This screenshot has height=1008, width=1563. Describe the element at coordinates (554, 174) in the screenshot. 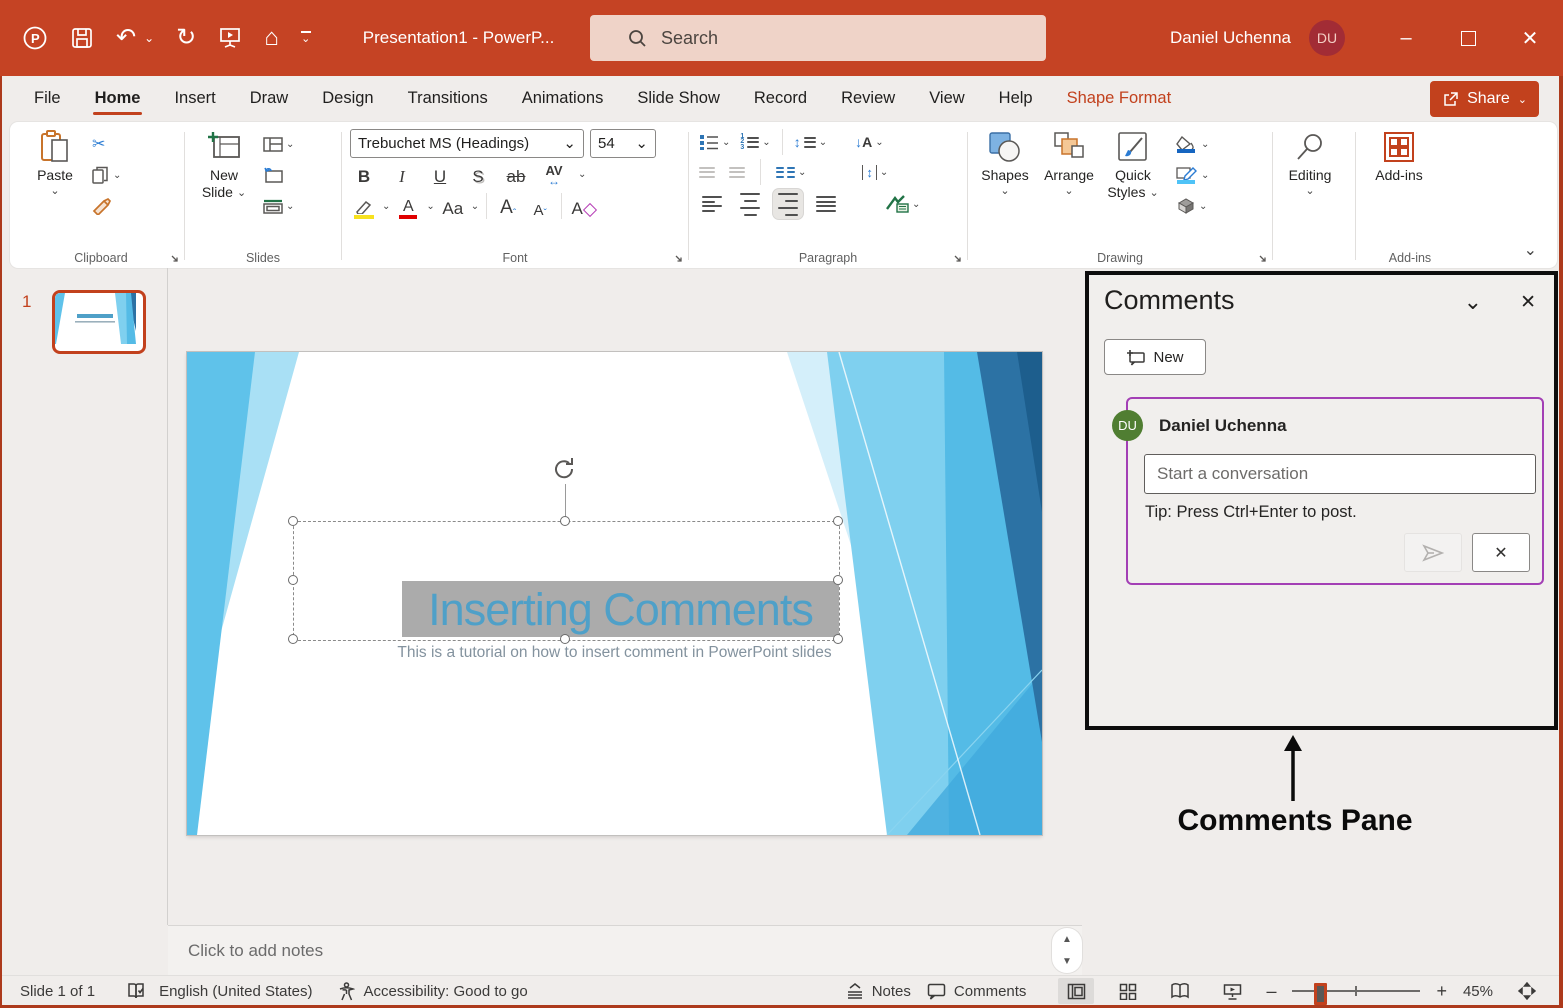

I see `character-spacing-button: AV ↔` at that location.